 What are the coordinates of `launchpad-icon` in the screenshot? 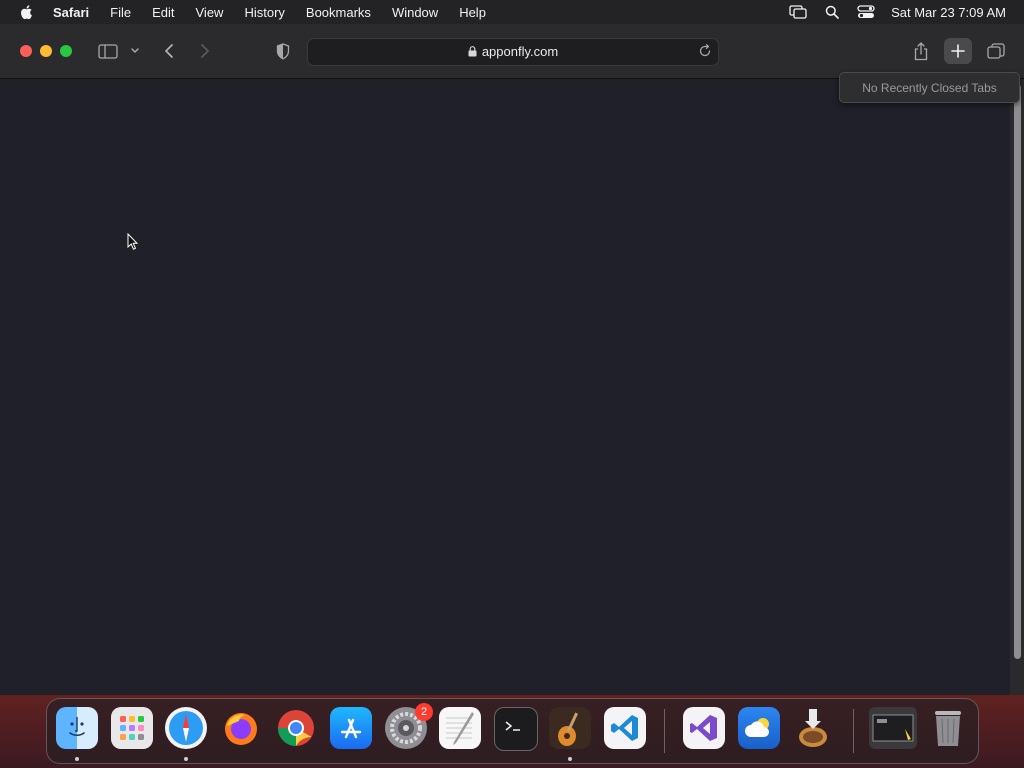 It's located at (132, 728).